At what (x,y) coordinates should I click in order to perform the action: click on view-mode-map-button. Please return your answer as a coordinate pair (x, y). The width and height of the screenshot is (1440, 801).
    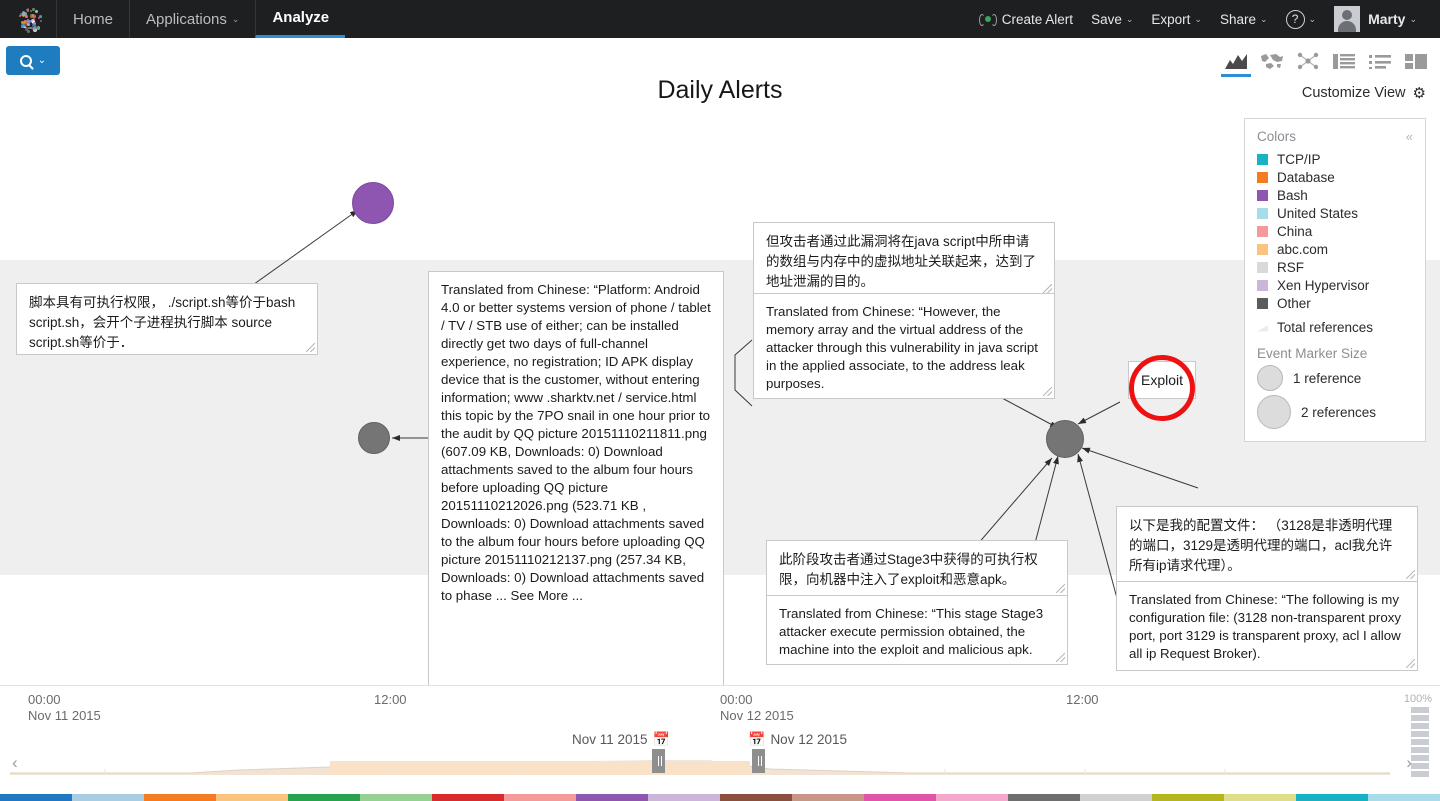
    Looking at the image, I should click on (1272, 61).